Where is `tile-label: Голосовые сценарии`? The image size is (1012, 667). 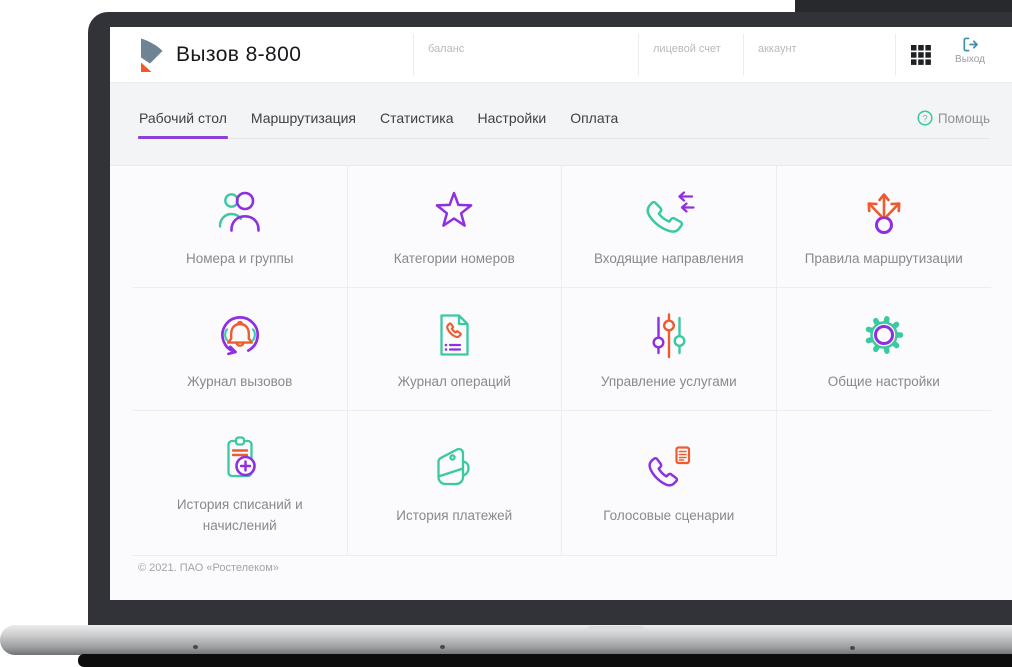 tile-label: Голосовые сценарии is located at coordinates (669, 515).